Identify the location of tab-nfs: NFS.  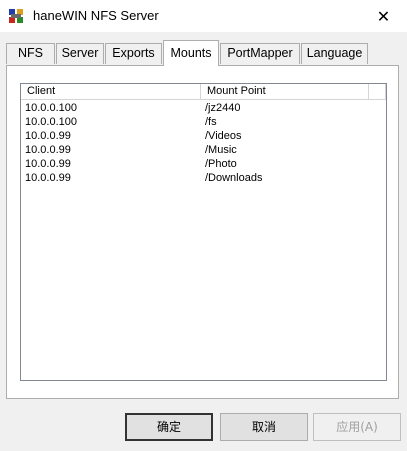
(30, 53).